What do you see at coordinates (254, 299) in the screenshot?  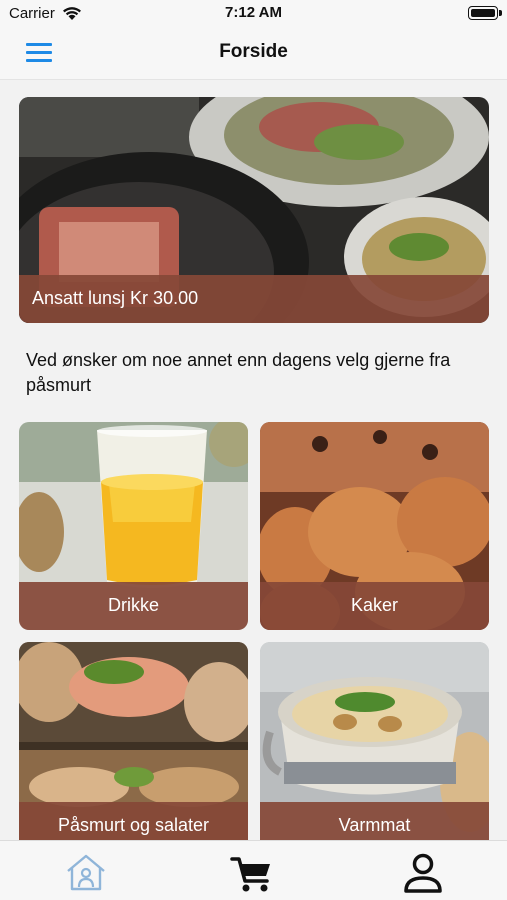 I see `lunch-special-caption: Ansatt lunsj Kr 30.00` at bounding box center [254, 299].